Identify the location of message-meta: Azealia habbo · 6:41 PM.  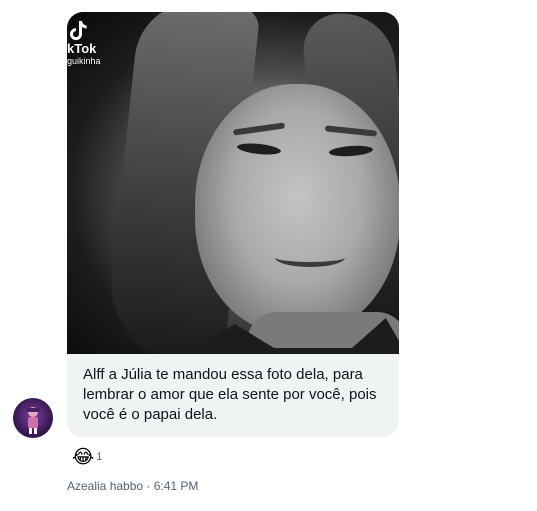
(132, 486).